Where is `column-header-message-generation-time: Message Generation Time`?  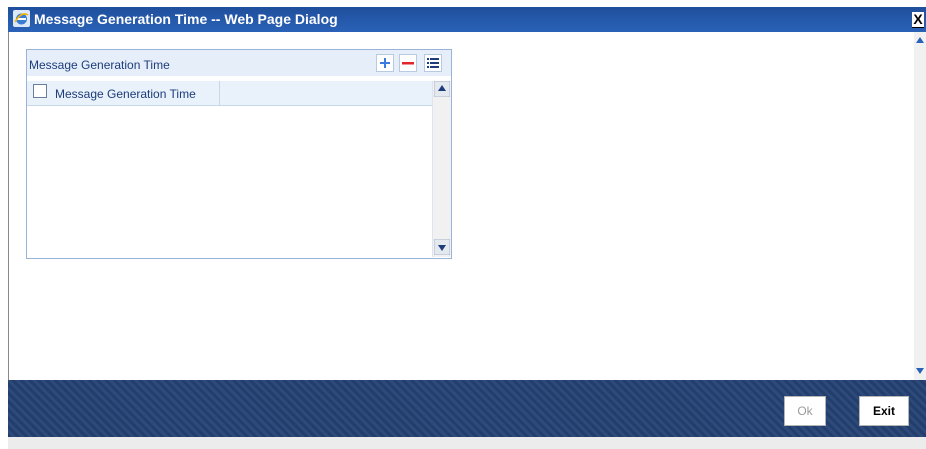 column-header-message-generation-time: Message Generation Time is located at coordinates (125, 94).